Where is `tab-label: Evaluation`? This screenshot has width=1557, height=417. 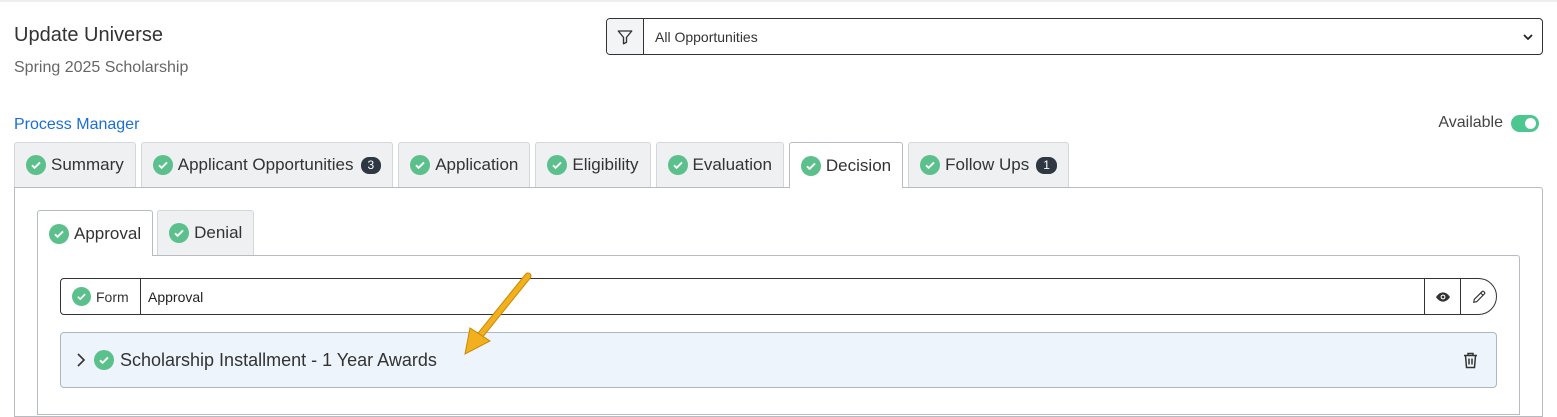 tab-label: Evaluation is located at coordinates (732, 164).